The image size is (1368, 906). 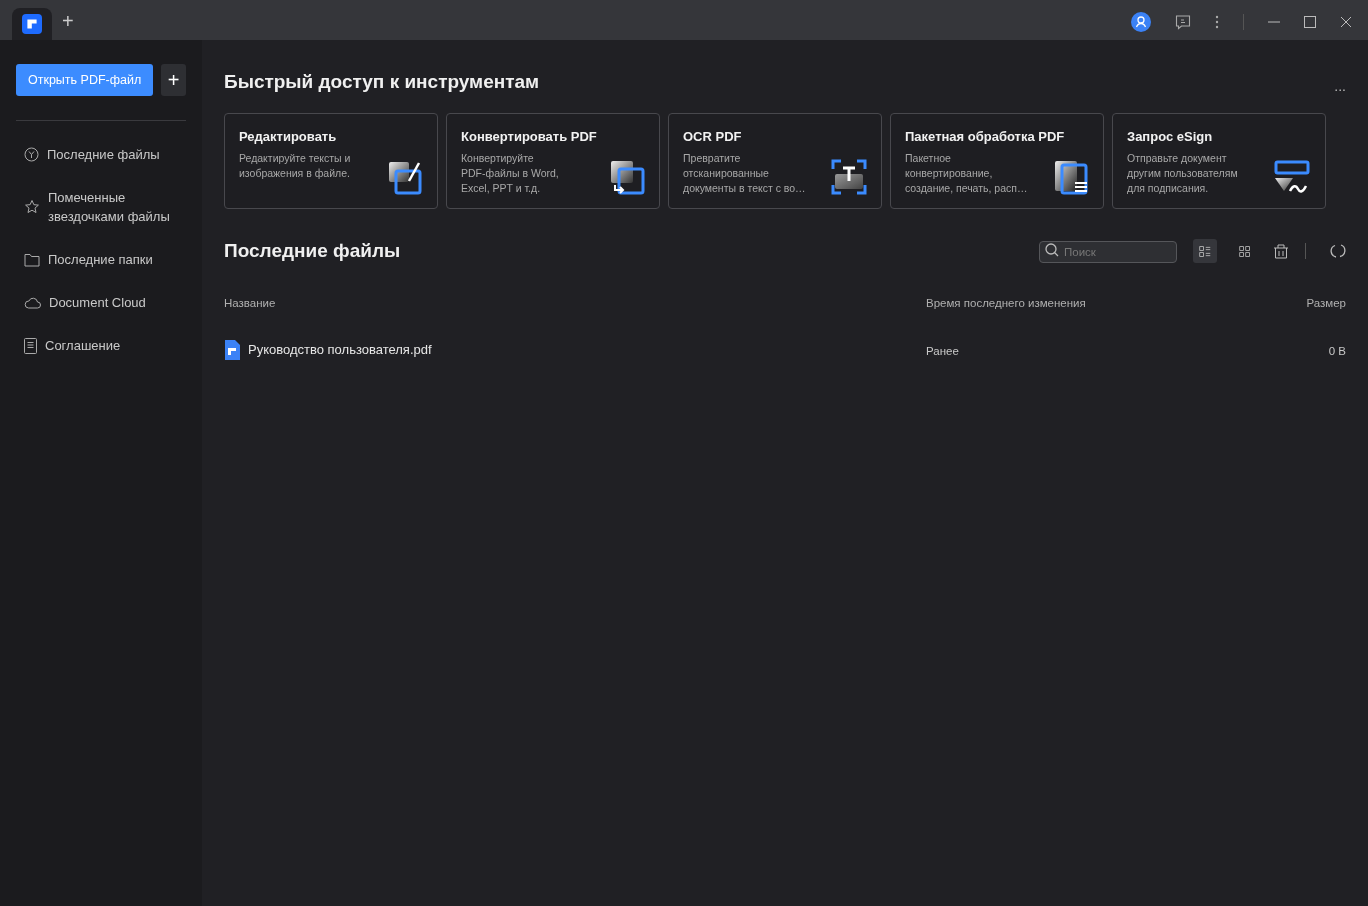 I want to click on sidebar-item: Помеченные звездочками файлы, so click(x=109, y=207).